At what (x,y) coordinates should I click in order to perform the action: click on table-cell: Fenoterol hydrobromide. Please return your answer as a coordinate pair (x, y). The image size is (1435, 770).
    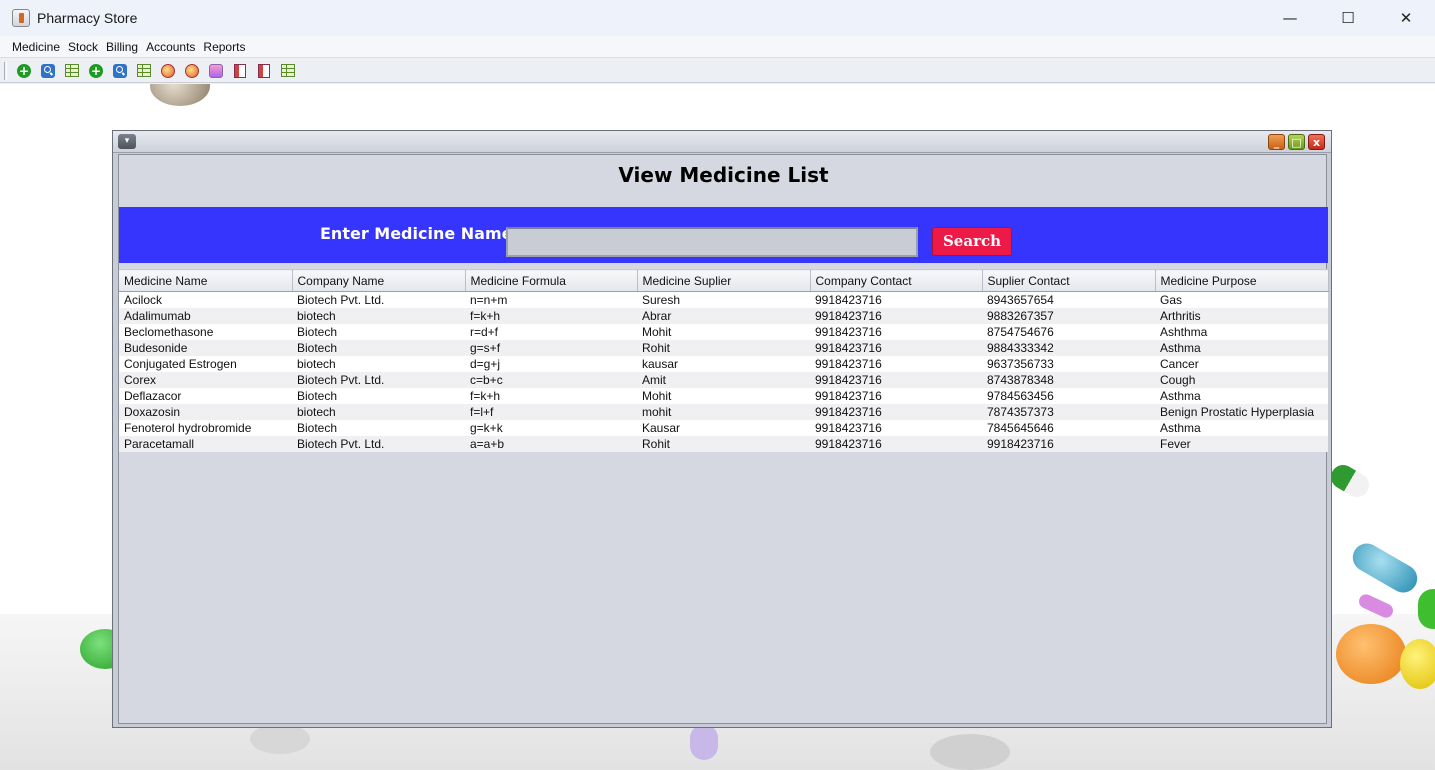
    Looking at the image, I should click on (205, 427).